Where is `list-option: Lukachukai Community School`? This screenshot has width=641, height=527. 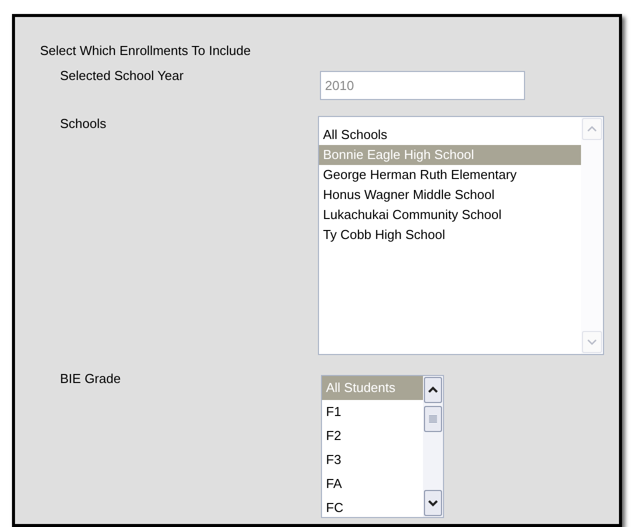 list-option: Lukachukai Community School is located at coordinates (450, 215).